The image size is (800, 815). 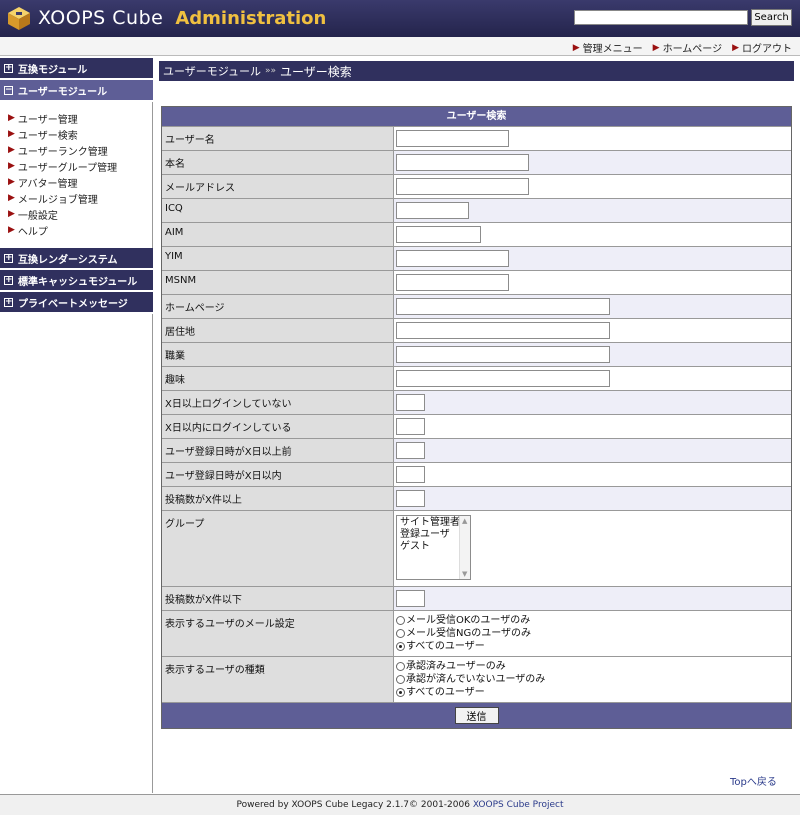 What do you see at coordinates (433, 535) in the screenshot?
I see `group-option: 登録ユーザ` at bounding box center [433, 535].